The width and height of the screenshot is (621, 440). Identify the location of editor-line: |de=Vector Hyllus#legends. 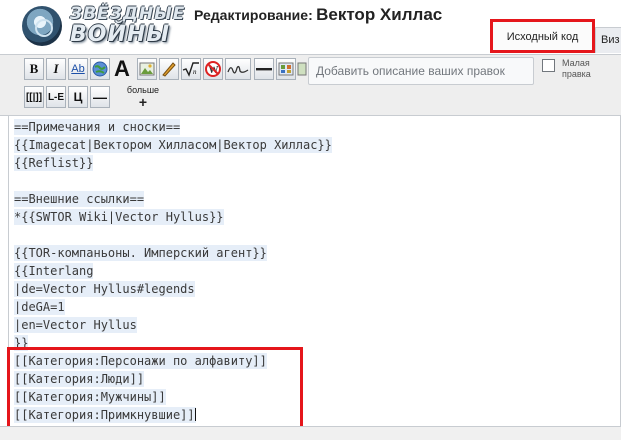
(104, 289).